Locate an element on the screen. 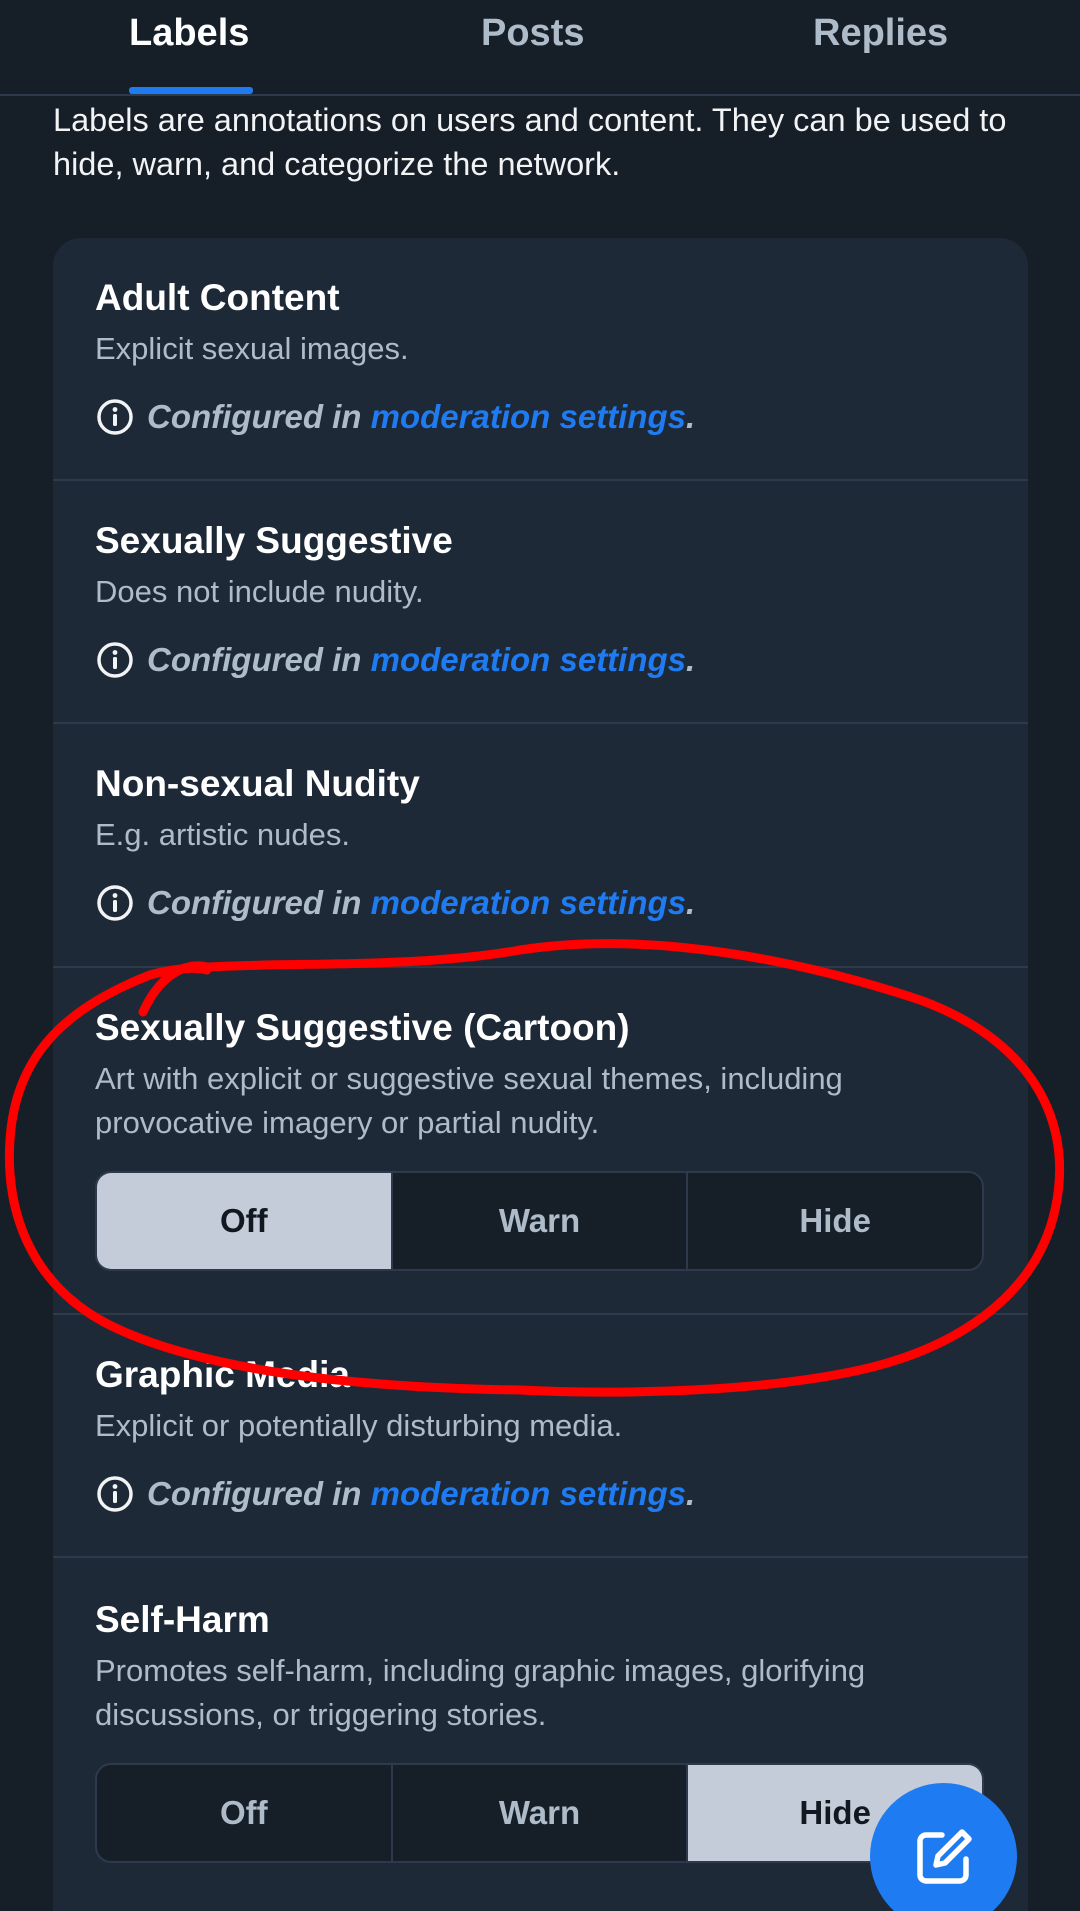  tab-posts: Posts is located at coordinates (532, 33).